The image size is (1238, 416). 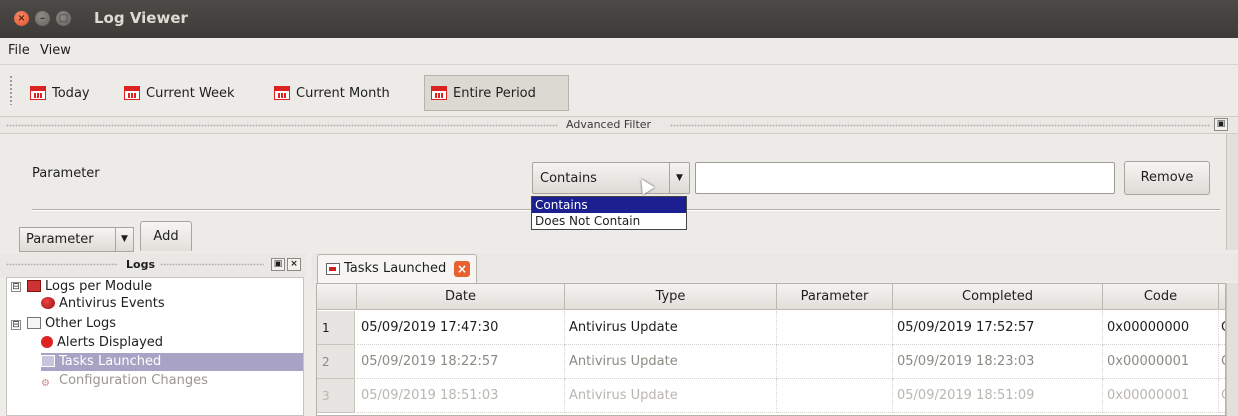 I want to click on column-header-code: Code, so click(x=1161, y=297).